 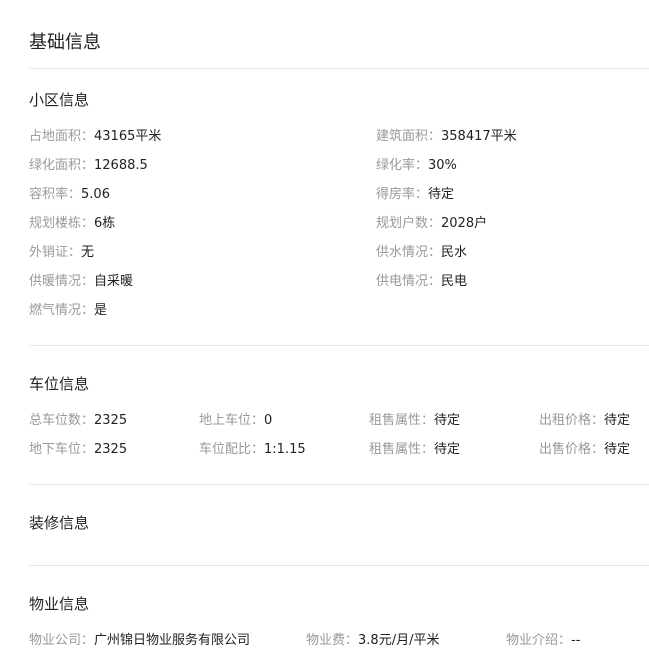 I want to click on info-value: 0, so click(x=268, y=420).